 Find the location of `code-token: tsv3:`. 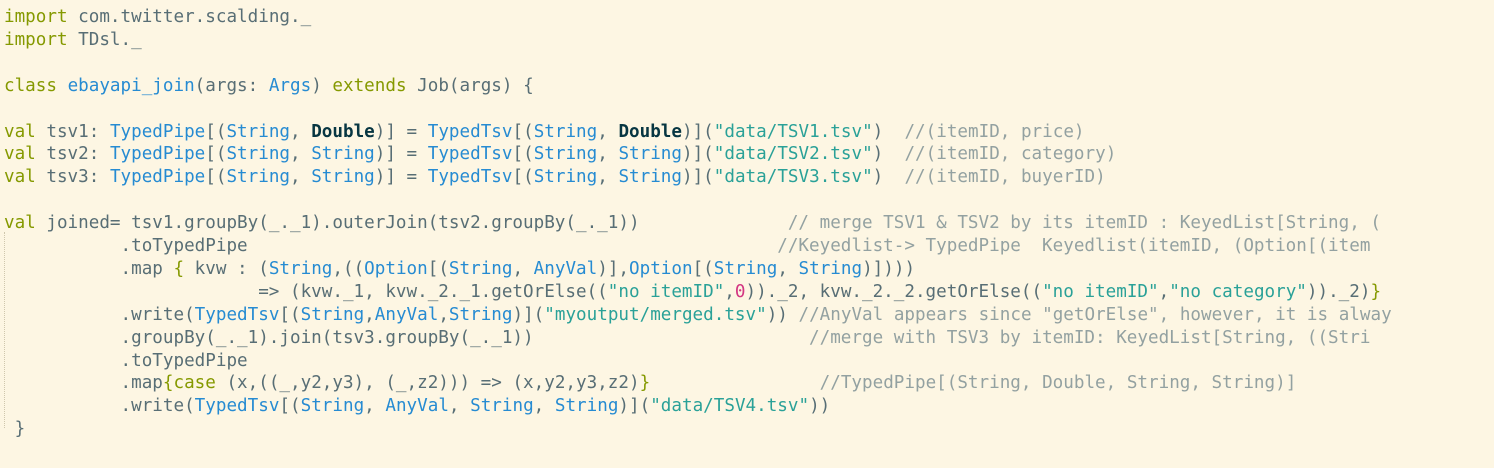

code-token: tsv3: is located at coordinates (72, 177).